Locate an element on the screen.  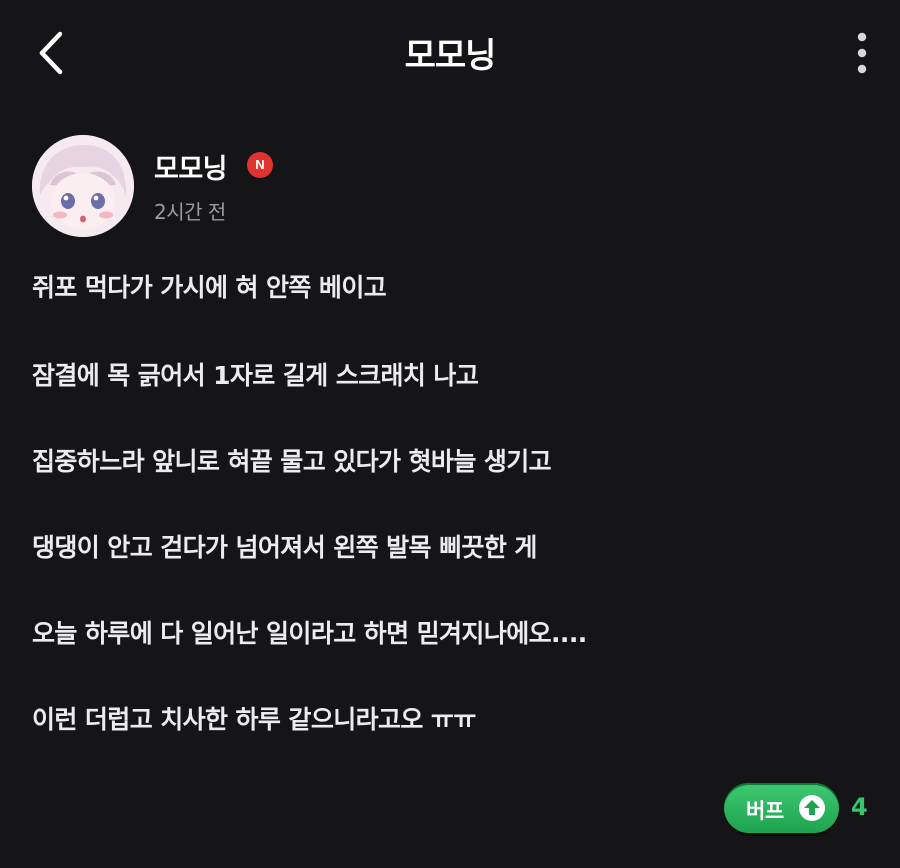
buff-button: 버프 is located at coordinates (781, 808).